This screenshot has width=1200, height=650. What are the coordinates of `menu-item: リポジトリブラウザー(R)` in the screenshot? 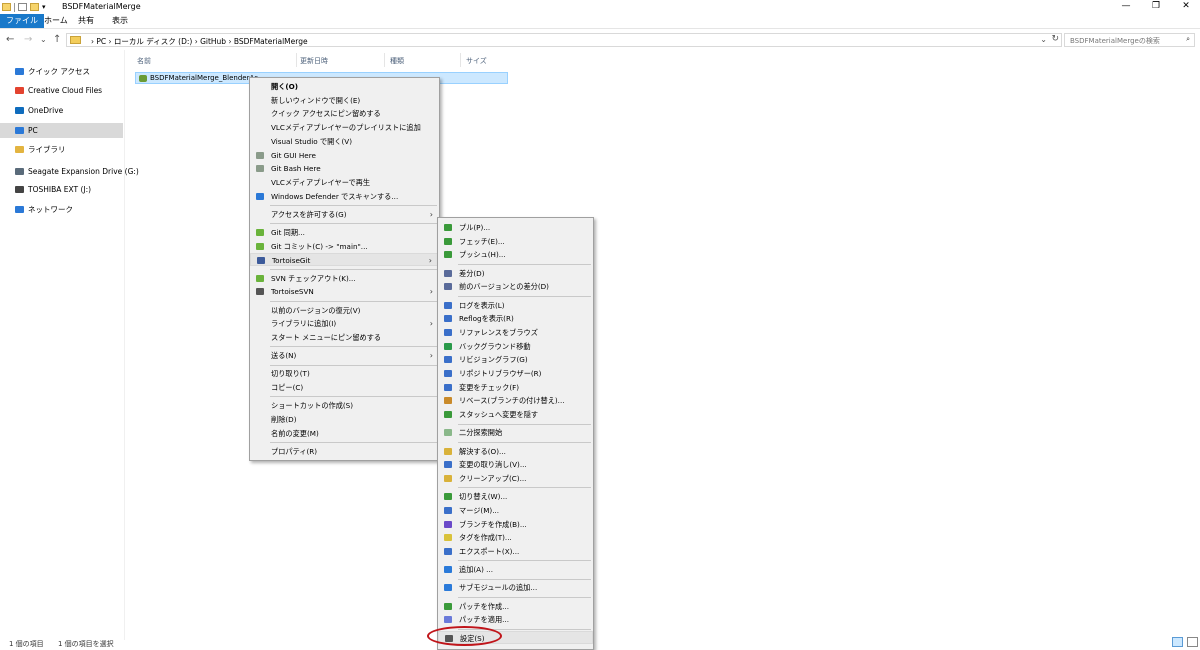 It's located at (515, 373).